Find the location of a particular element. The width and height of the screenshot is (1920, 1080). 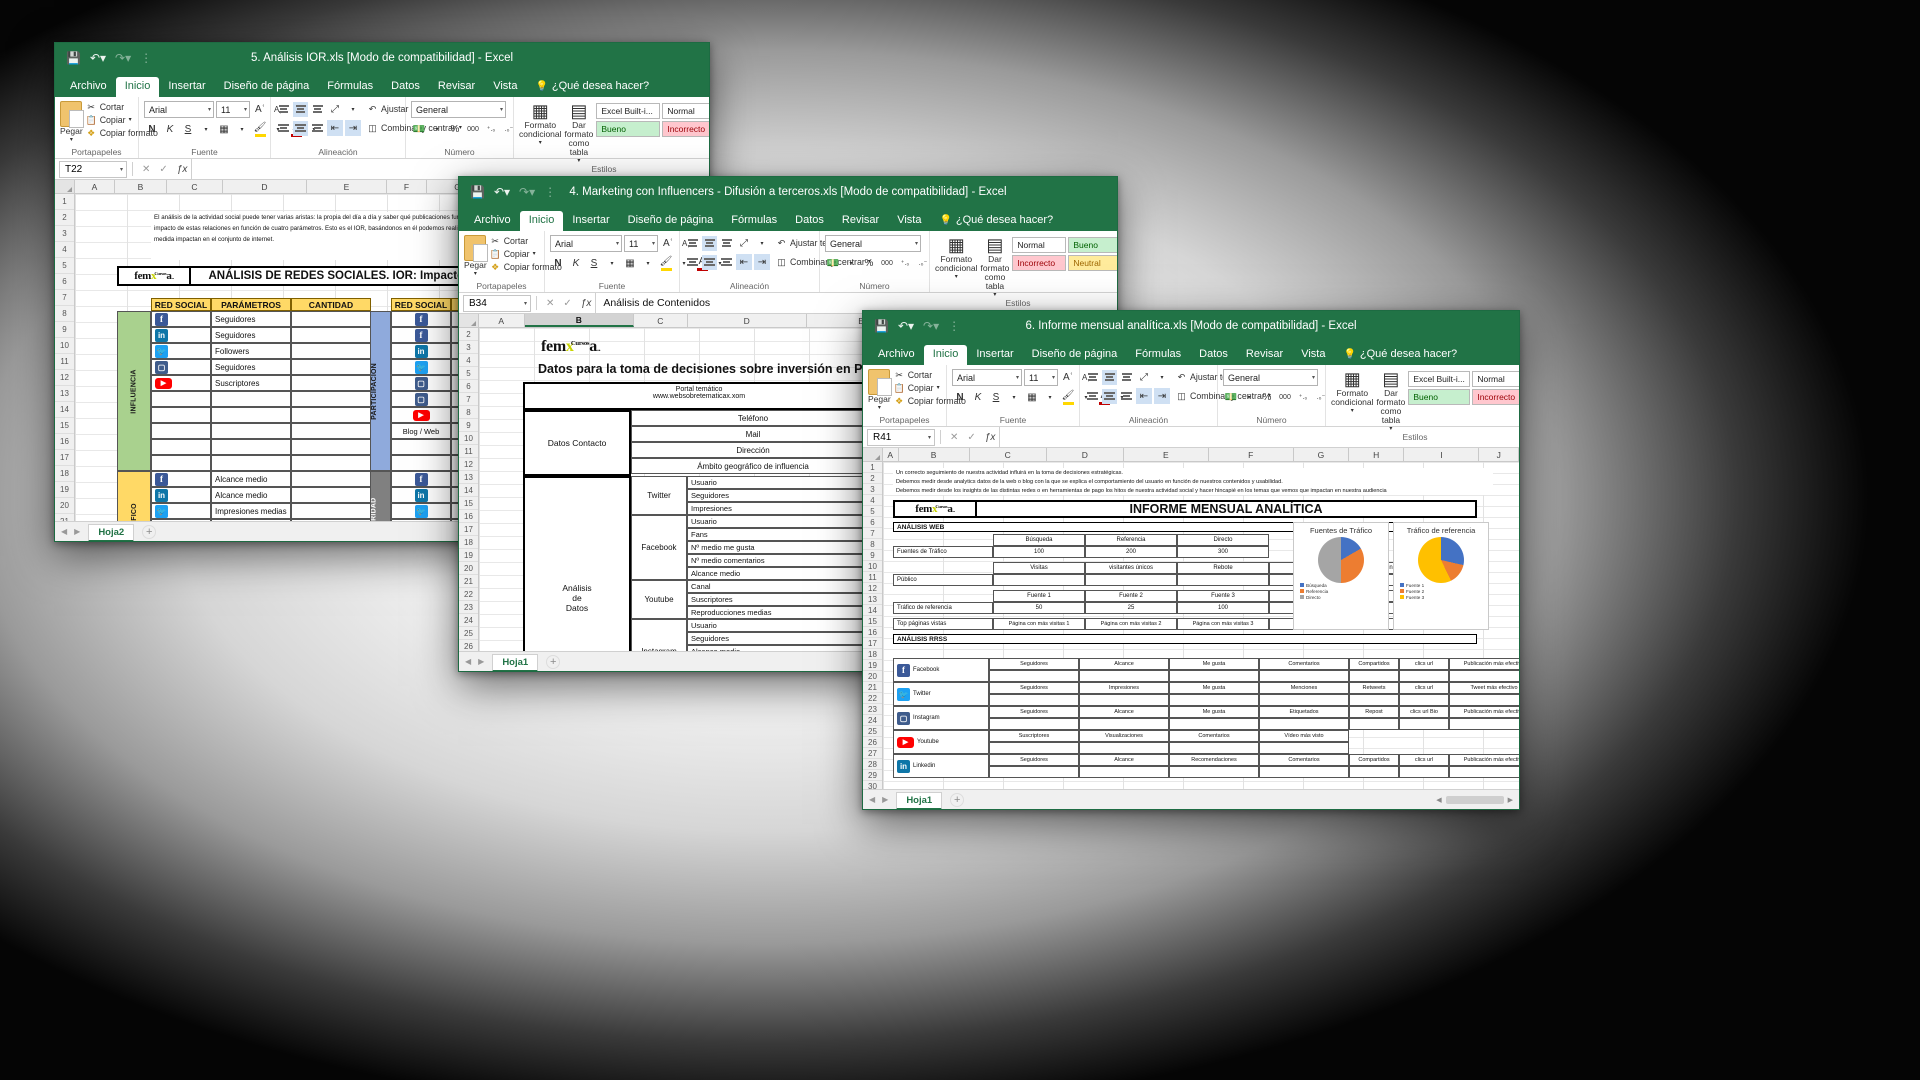

format-as-table-button: ▤ Dar formato como tabla ▾ is located at coordinates (995, 266).